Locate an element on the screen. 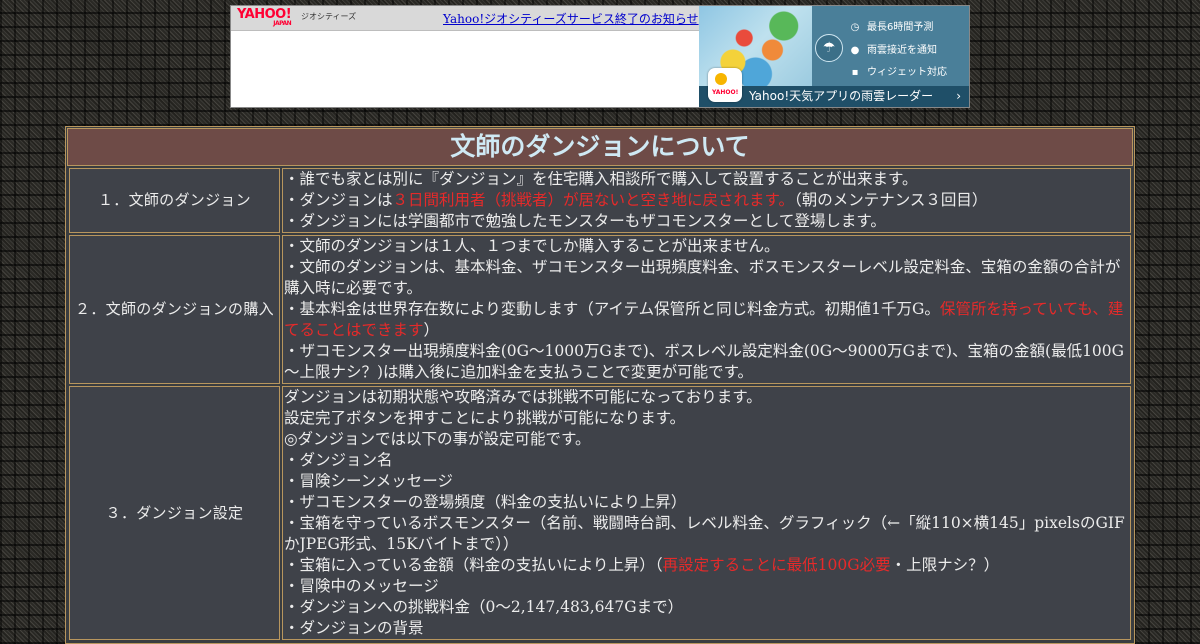 The height and width of the screenshot is (644, 1200). widget-grid-icon: ▪ is located at coordinates (855, 72).